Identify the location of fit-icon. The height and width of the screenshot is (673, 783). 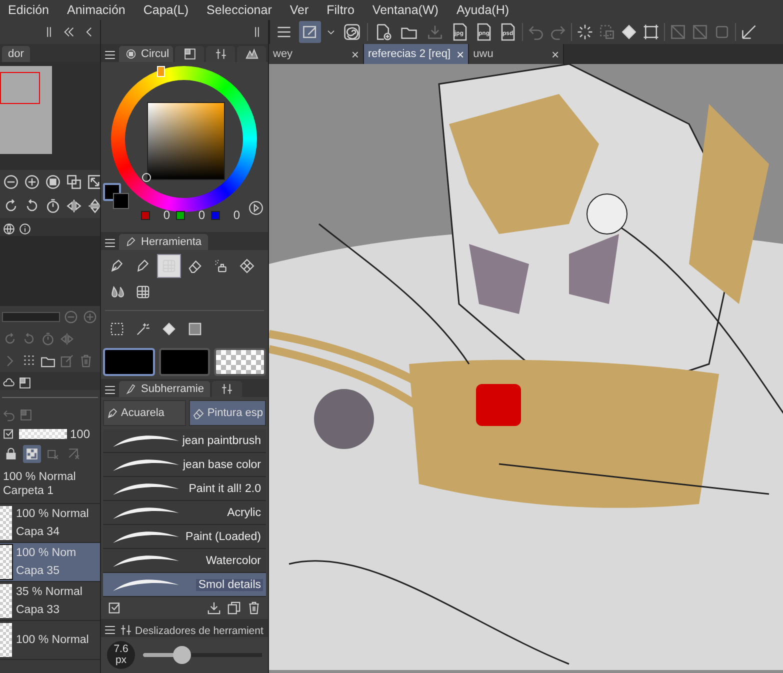
(53, 182).